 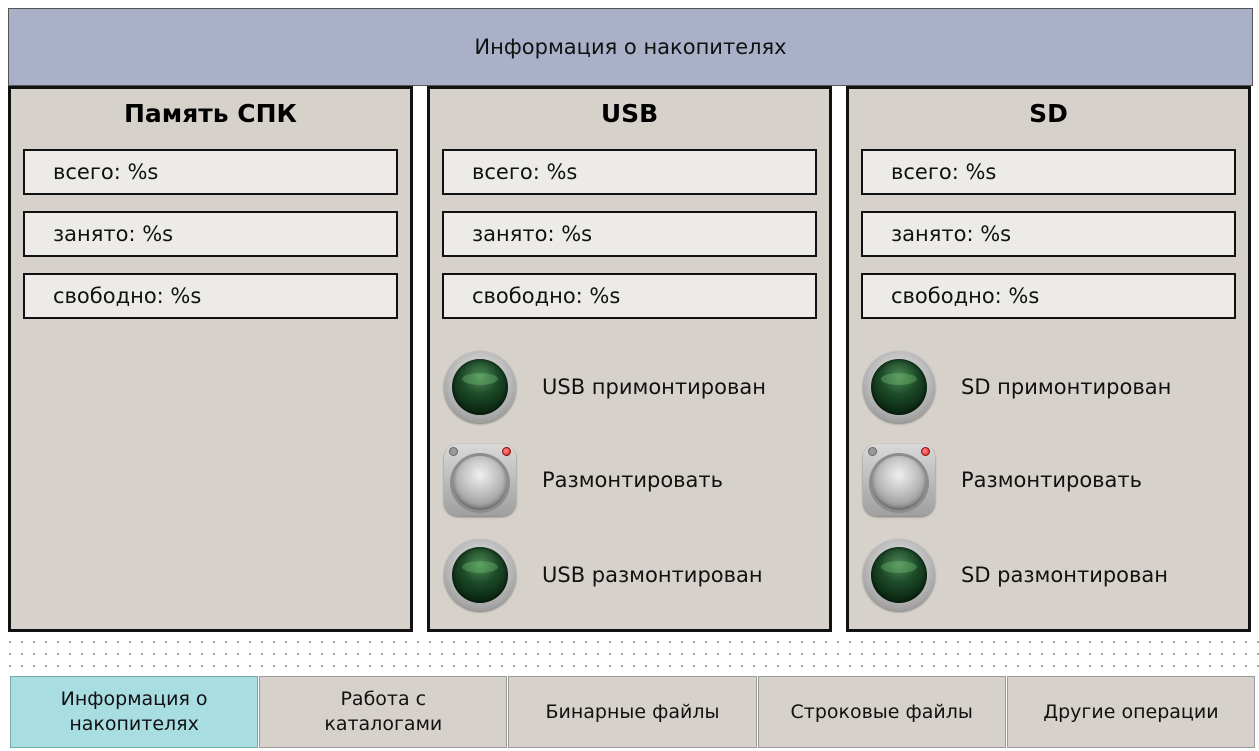 What do you see at coordinates (899, 575) in the screenshot?
I see `sd-unmounted-indicator-icon` at bounding box center [899, 575].